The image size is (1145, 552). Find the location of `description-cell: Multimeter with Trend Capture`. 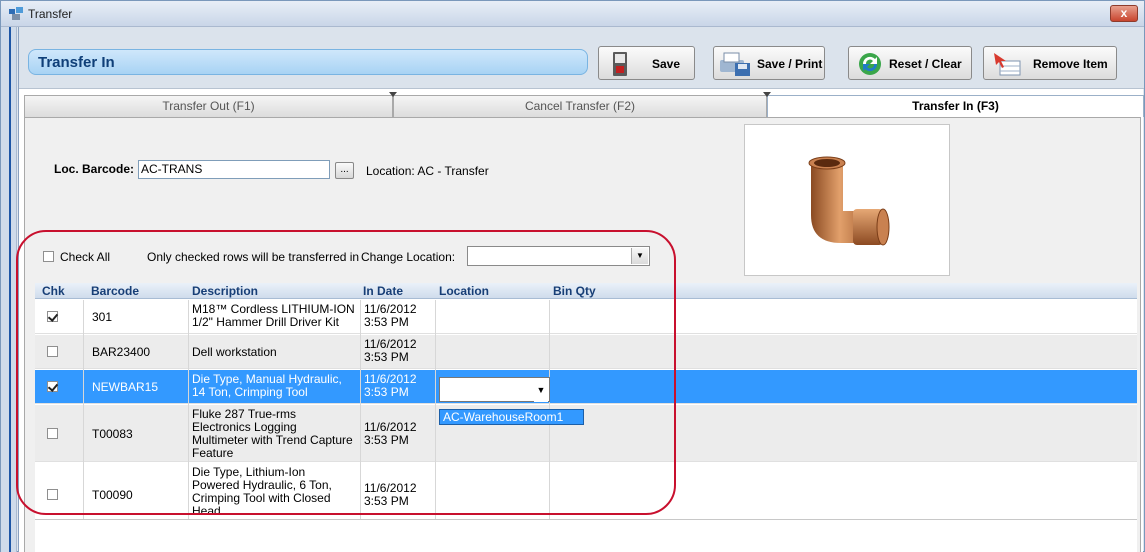

description-cell: Multimeter with Trend Capture is located at coordinates (272, 440).